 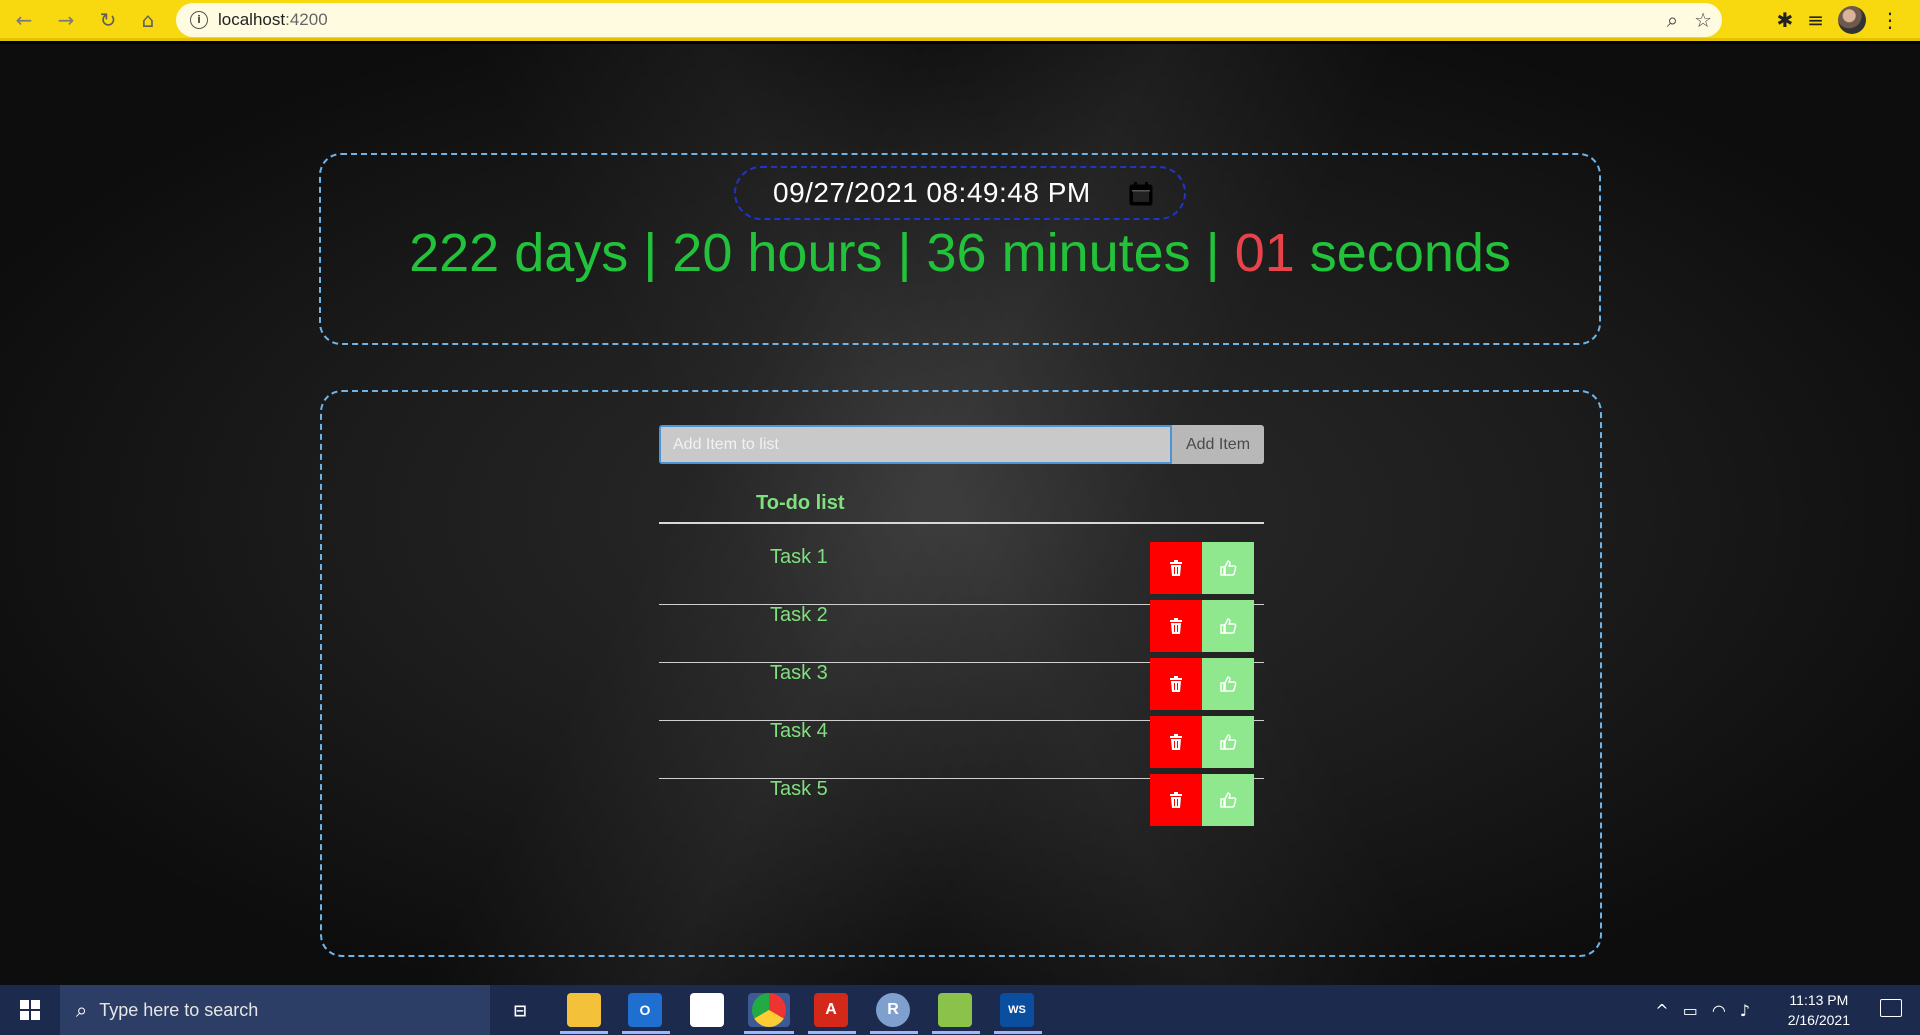 I want to click on image-editor-icon, so click(x=955, y=1010).